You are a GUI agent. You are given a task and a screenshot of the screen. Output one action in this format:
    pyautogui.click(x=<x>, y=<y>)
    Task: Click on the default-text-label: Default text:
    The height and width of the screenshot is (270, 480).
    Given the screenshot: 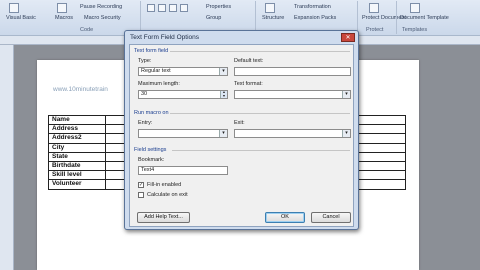 What is the action you would take?
    pyautogui.click(x=249, y=61)
    